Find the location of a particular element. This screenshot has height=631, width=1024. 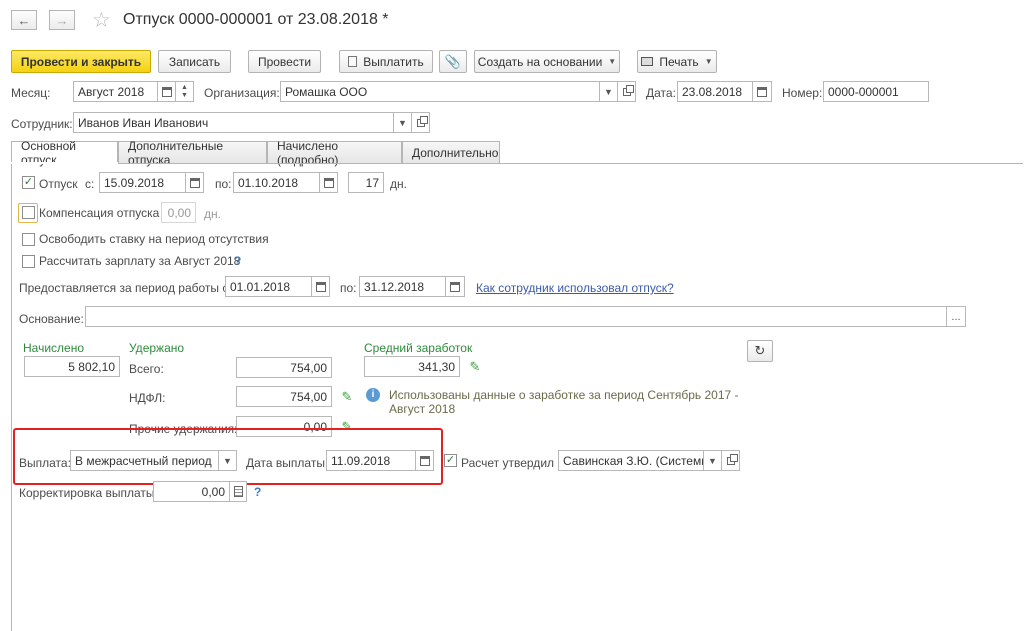

average-earnings-edit-pencil-icon: ✎ is located at coordinates (475, 367).